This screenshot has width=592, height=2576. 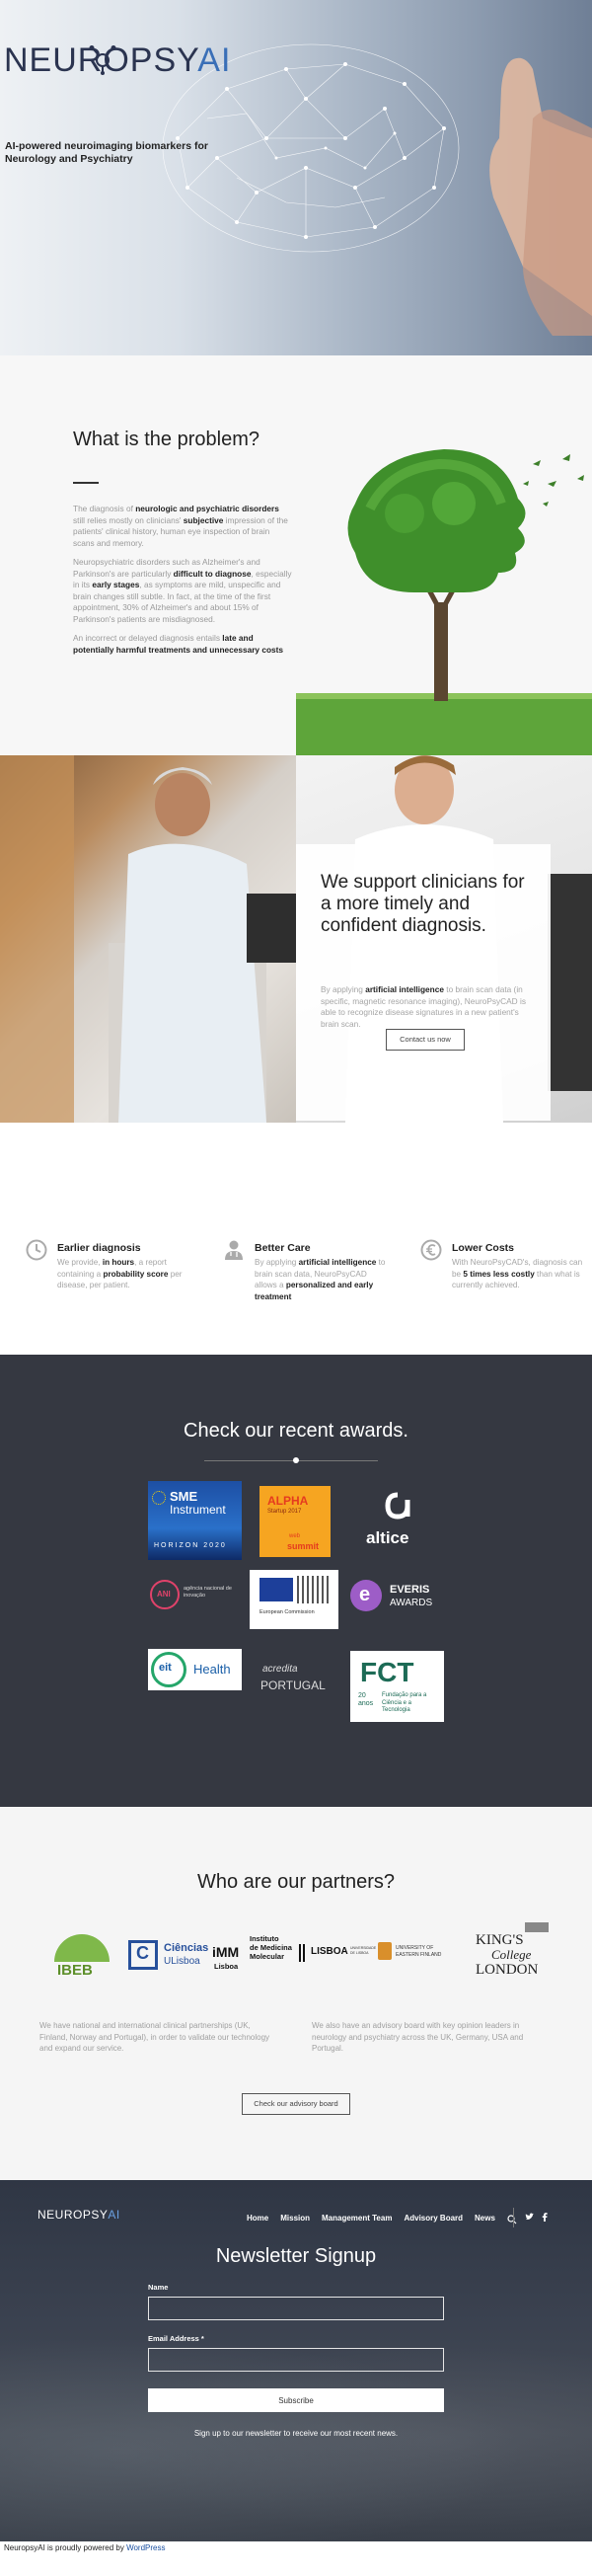 I want to click on nav-management-team: Management Team, so click(x=357, y=2219).